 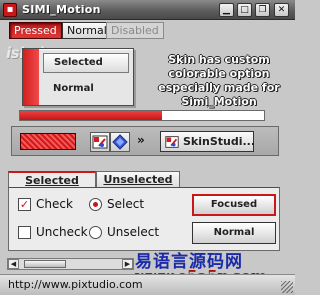 I want to click on focused-button: Focused, so click(x=234, y=205).